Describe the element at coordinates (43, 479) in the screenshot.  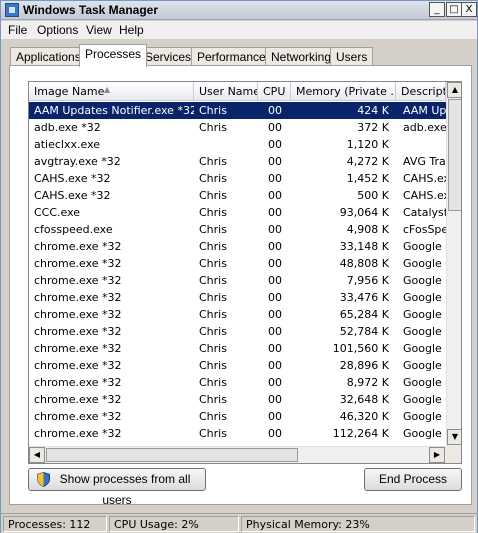
I see `uac-shield-icon` at that location.